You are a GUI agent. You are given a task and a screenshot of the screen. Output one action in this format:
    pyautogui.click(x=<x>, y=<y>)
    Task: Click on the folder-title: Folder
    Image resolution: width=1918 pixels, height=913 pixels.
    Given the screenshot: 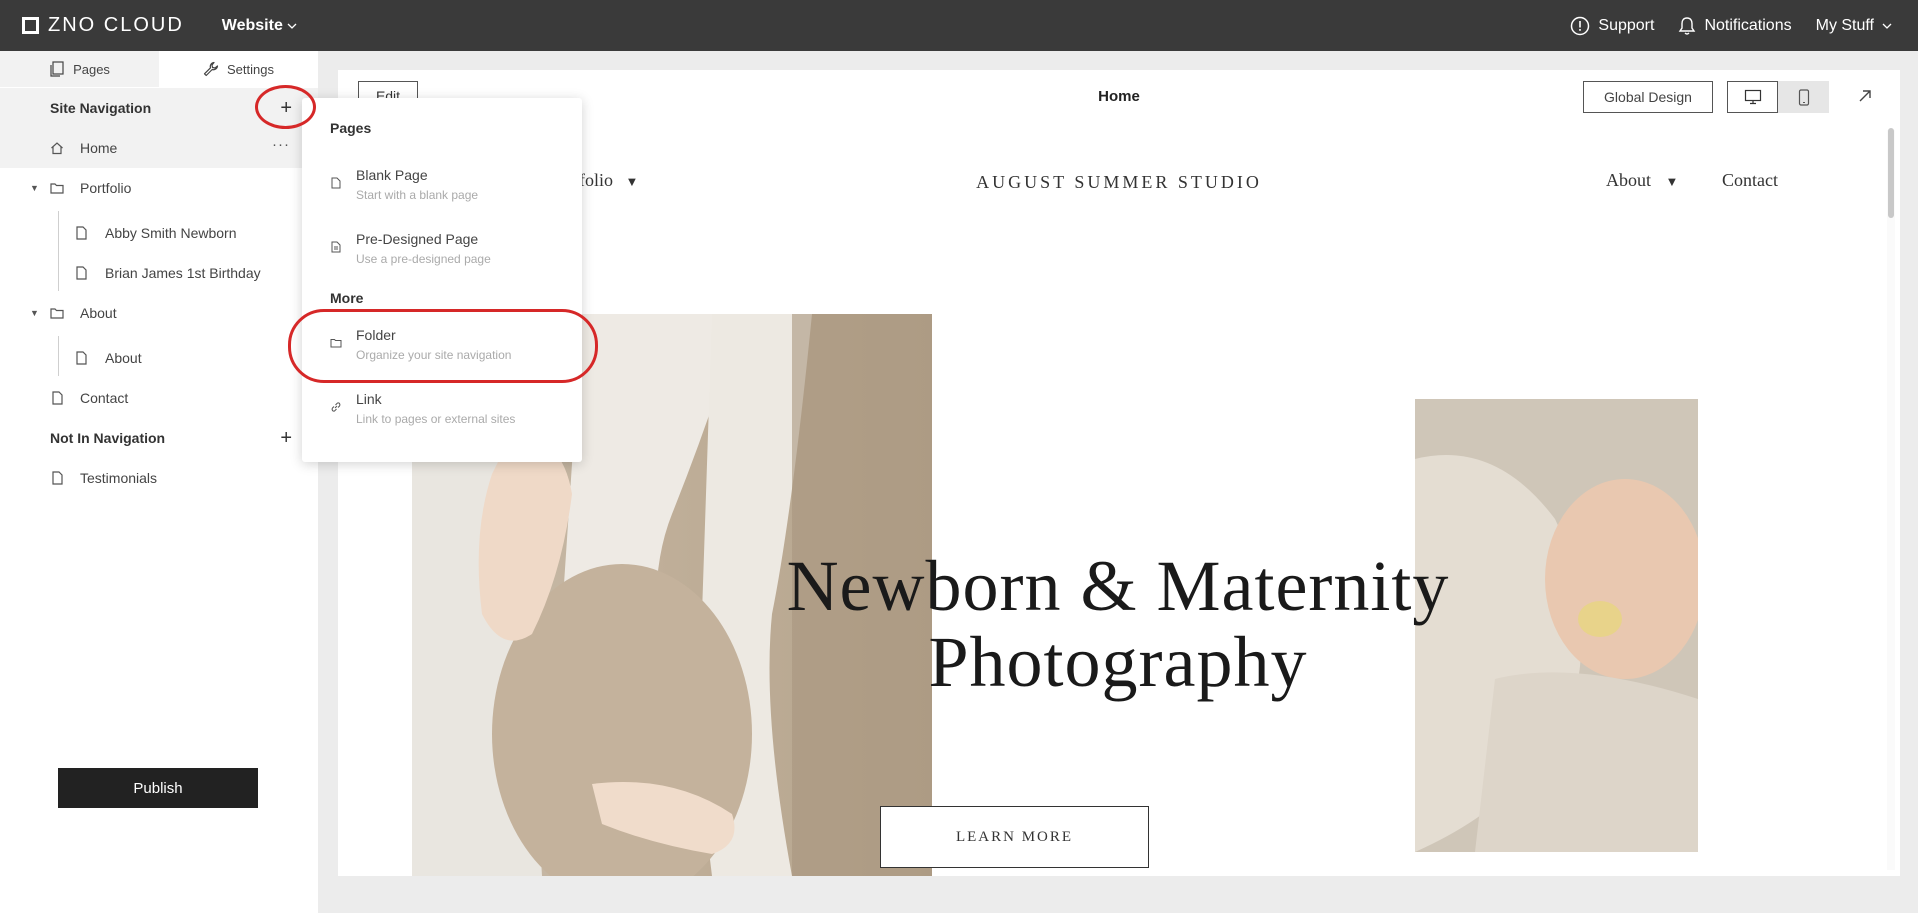 What is the action you would take?
    pyautogui.click(x=376, y=335)
    